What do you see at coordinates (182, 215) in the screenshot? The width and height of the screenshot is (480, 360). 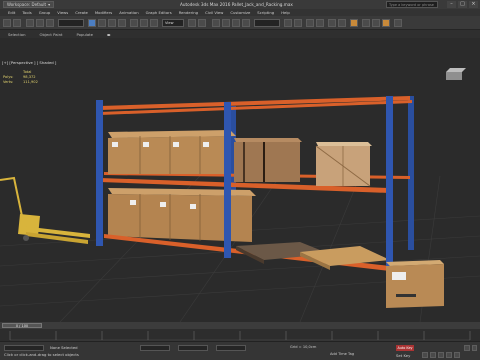 I see `lower-shelf-boxes` at bounding box center [182, 215].